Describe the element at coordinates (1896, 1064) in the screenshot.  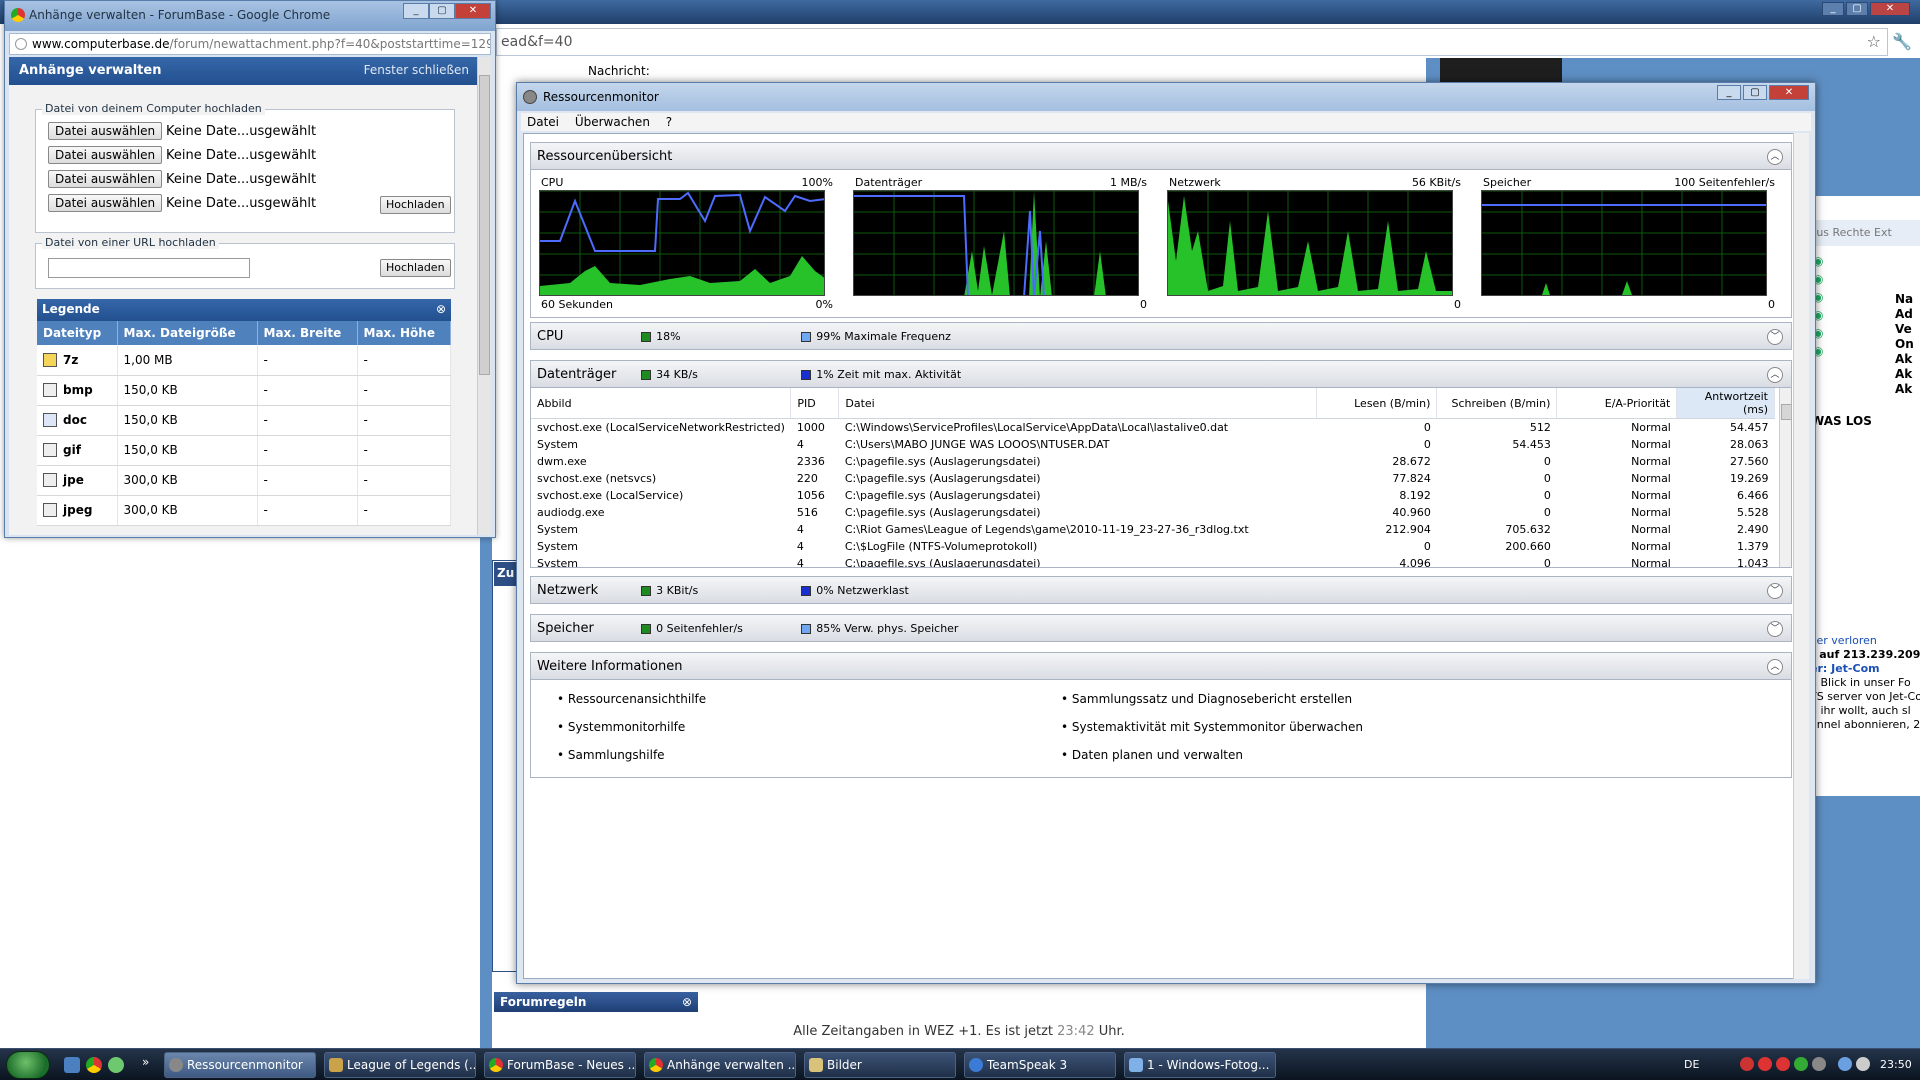
I see `clock: 23:50` at that location.